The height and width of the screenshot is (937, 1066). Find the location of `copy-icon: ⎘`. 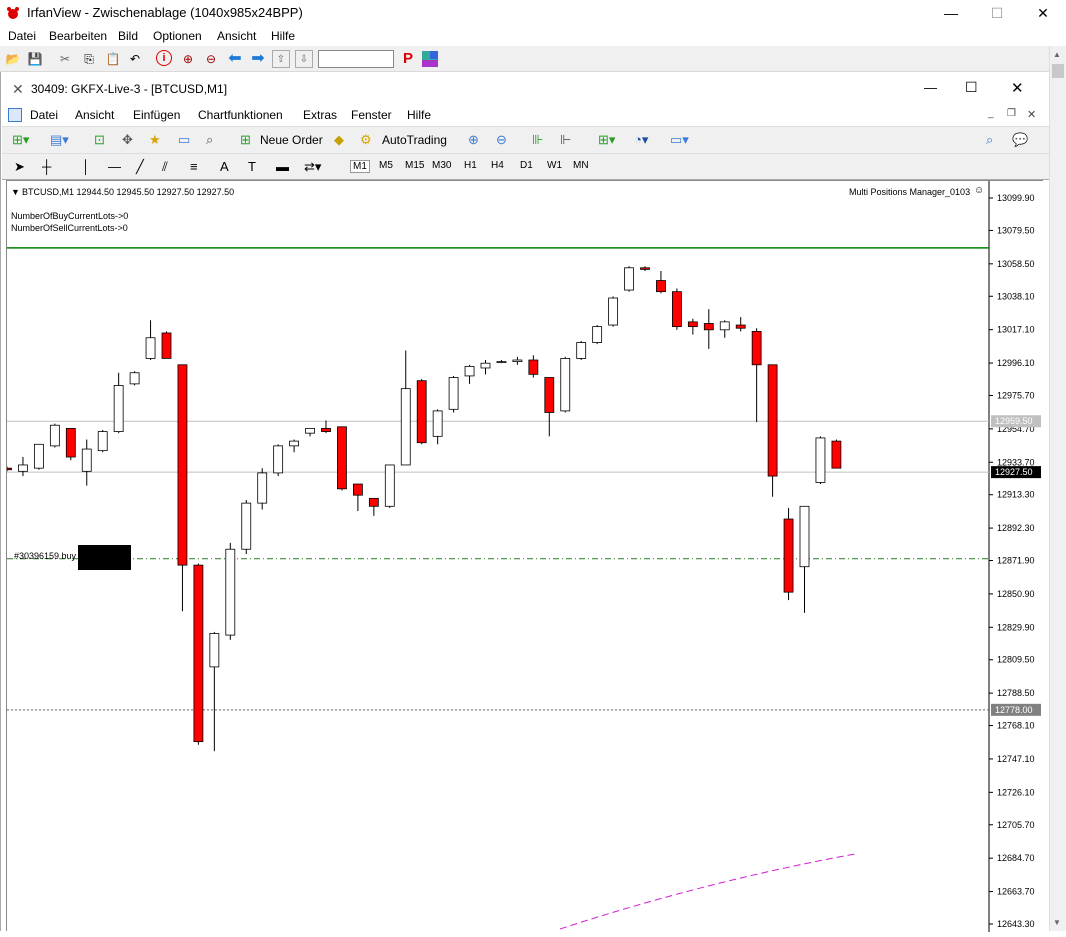

copy-icon: ⎘ is located at coordinates (89, 59).